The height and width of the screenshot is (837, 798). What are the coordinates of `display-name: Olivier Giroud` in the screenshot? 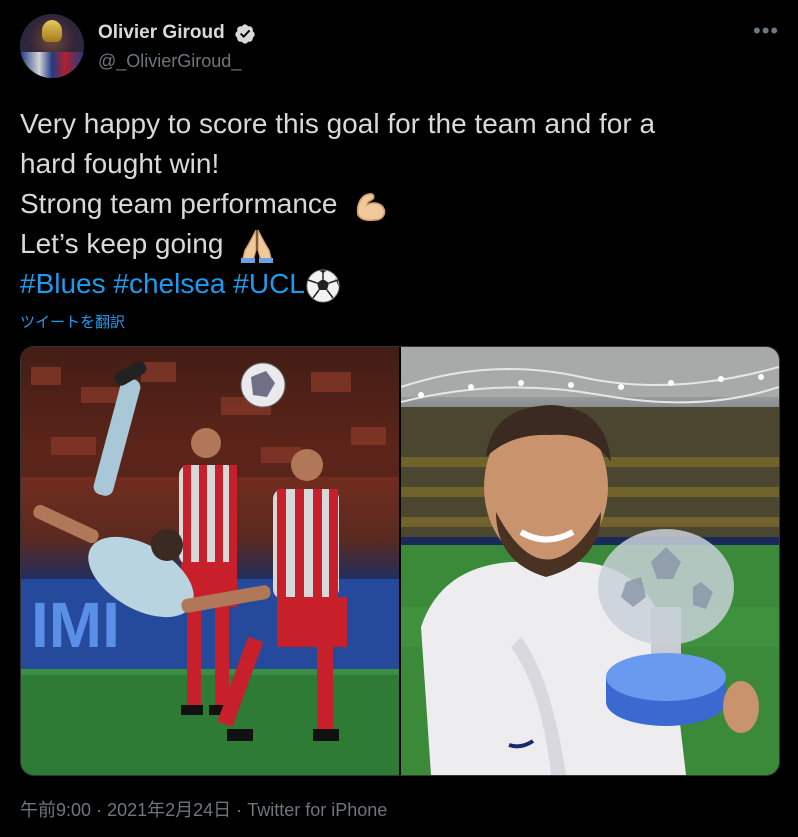 It's located at (161, 33).